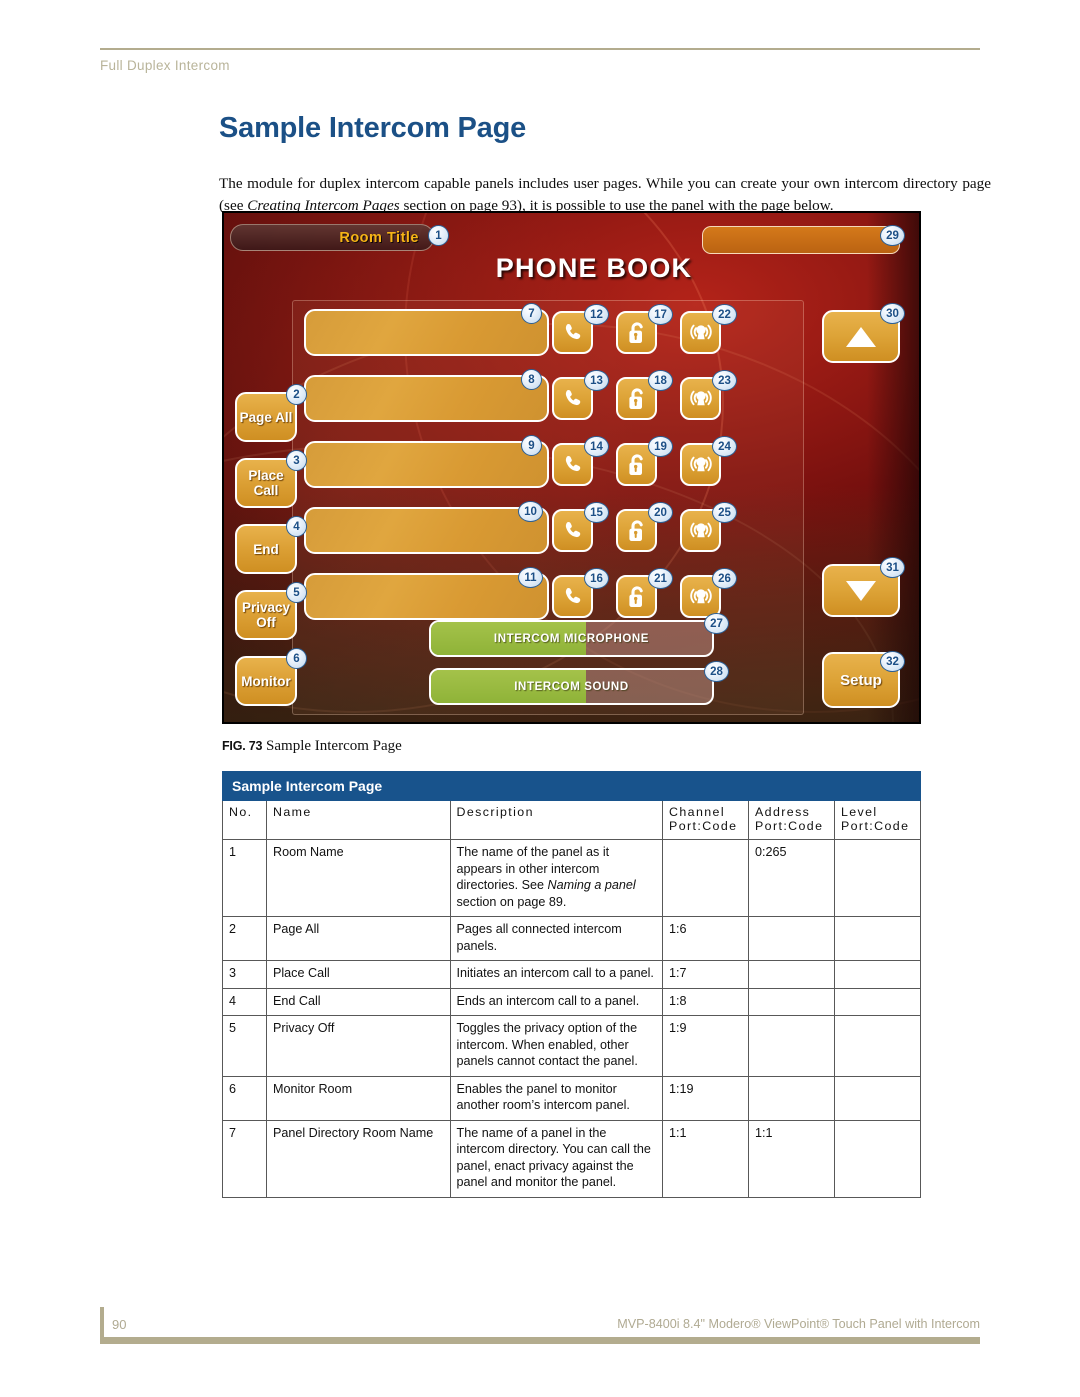 The height and width of the screenshot is (1397, 1080). Describe the element at coordinates (244, 938) in the screenshot. I see `cell-no: 2` at that location.